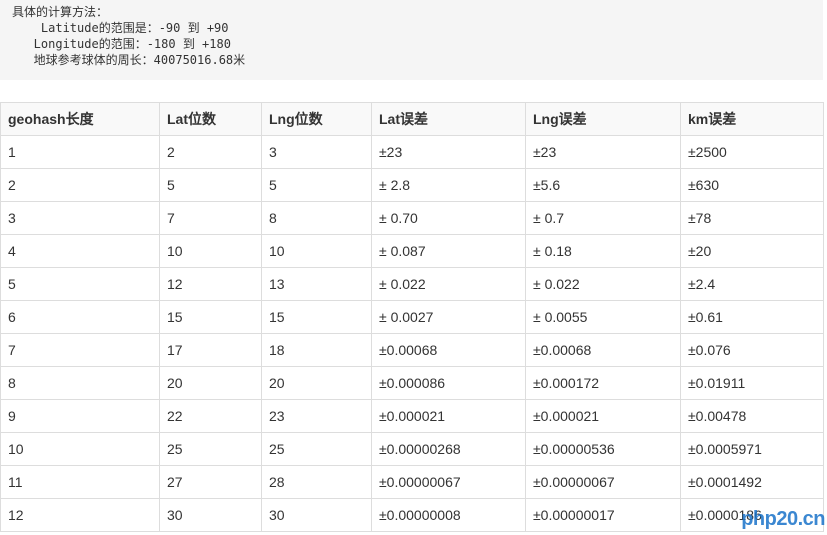 The width and height of the screenshot is (827, 535). What do you see at coordinates (316, 350) in the screenshot?
I see `cell-lng-bits: 18` at bounding box center [316, 350].